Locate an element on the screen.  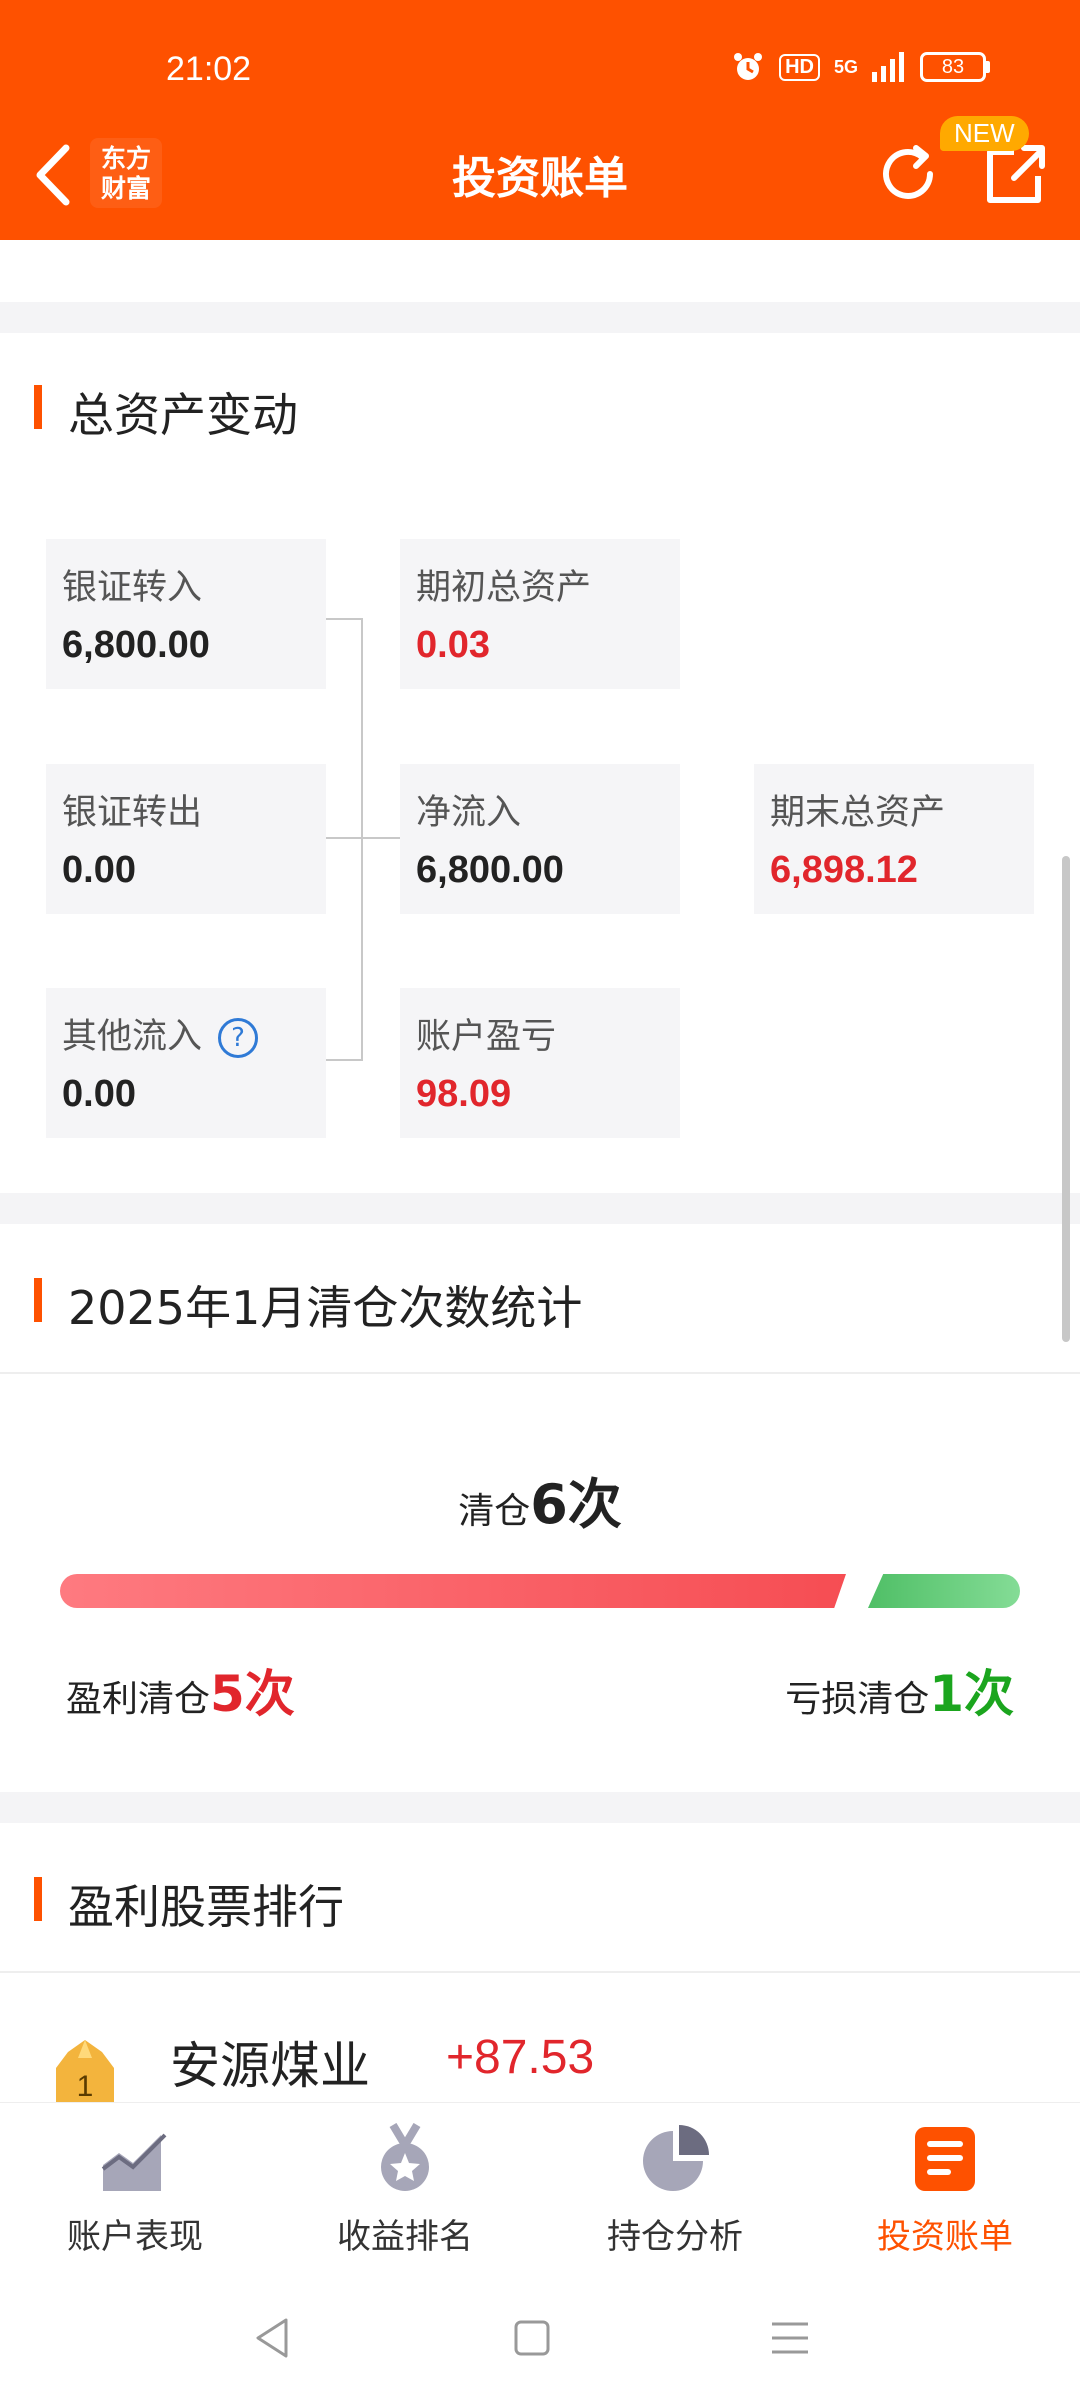
divider is located at coordinates (540, 1373).